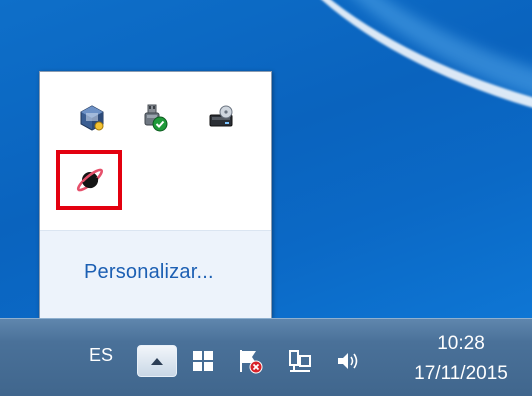 This screenshot has width=532, height=396. Describe the element at coordinates (101, 355) in the screenshot. I see `language-indicator: ES` at that location.